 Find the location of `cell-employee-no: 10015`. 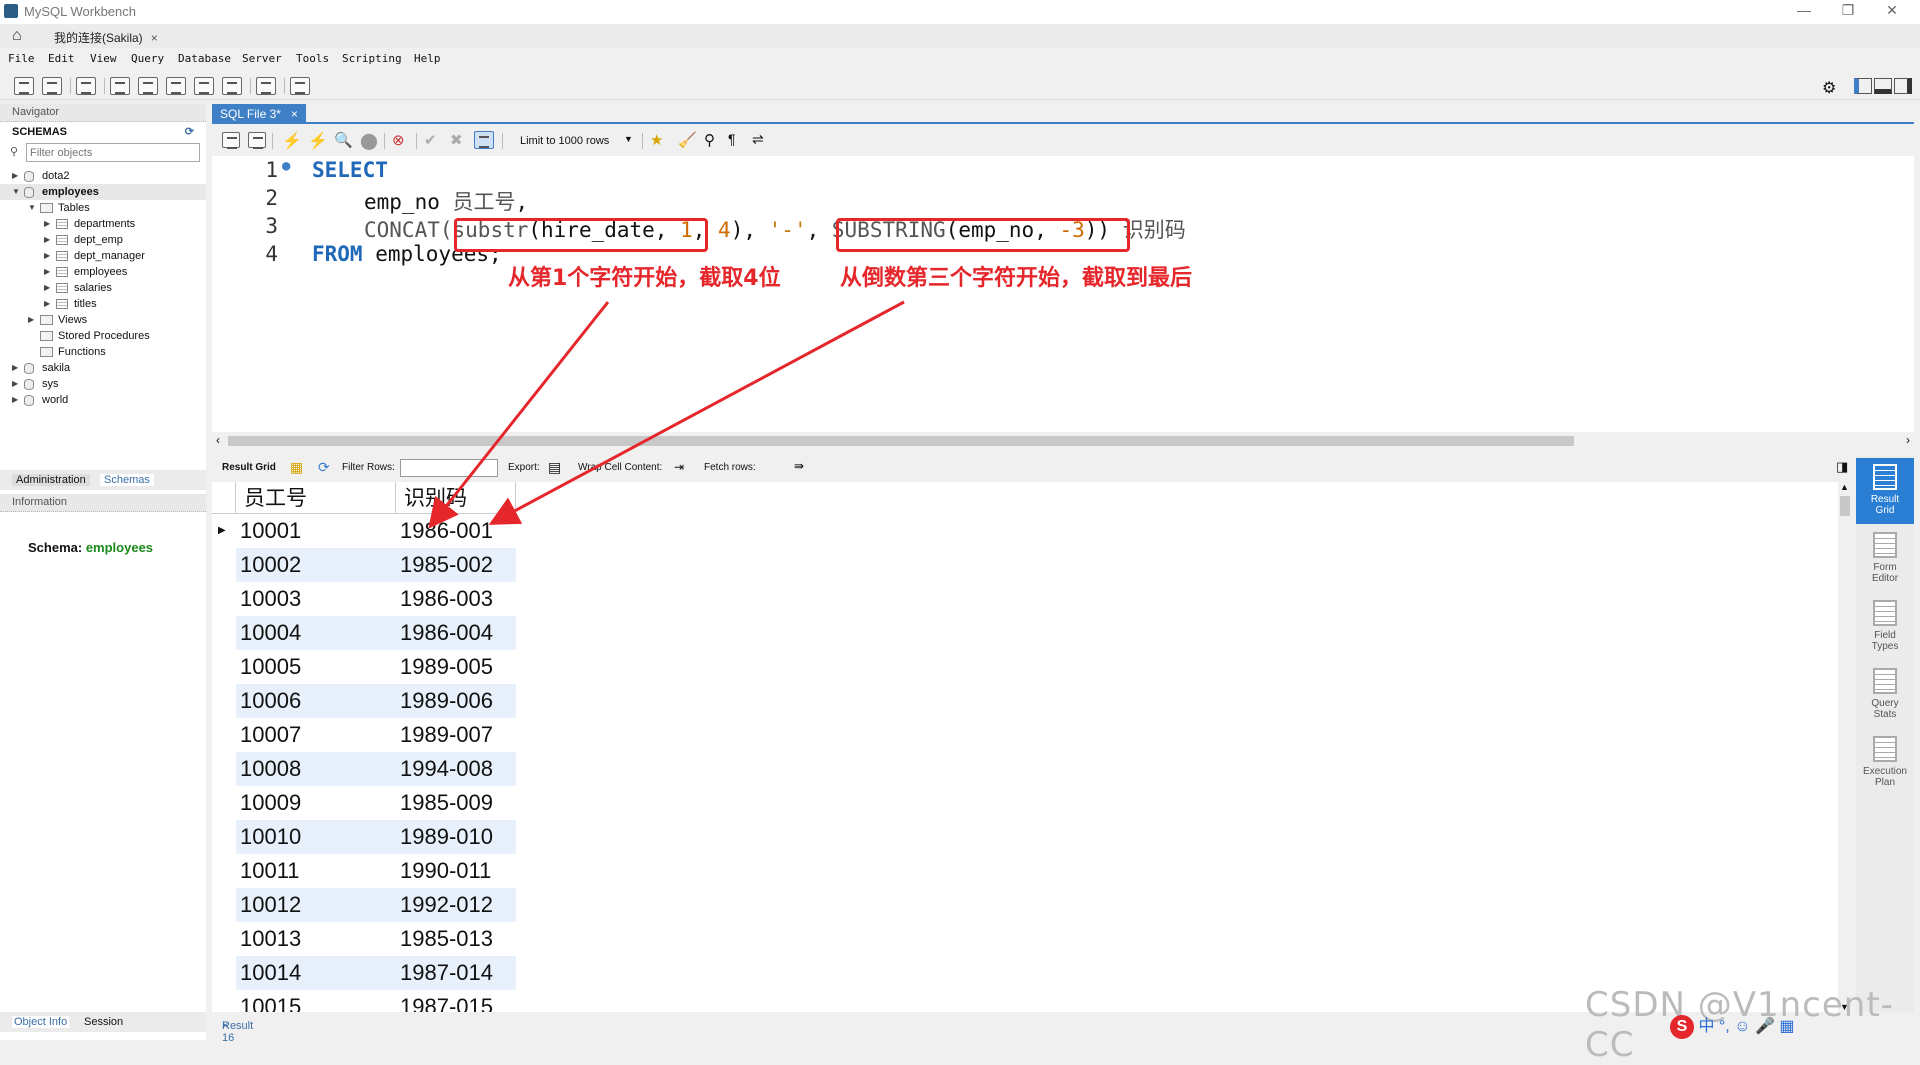

cell-employee-no: 10015 is located at coordinates (316, 1001).